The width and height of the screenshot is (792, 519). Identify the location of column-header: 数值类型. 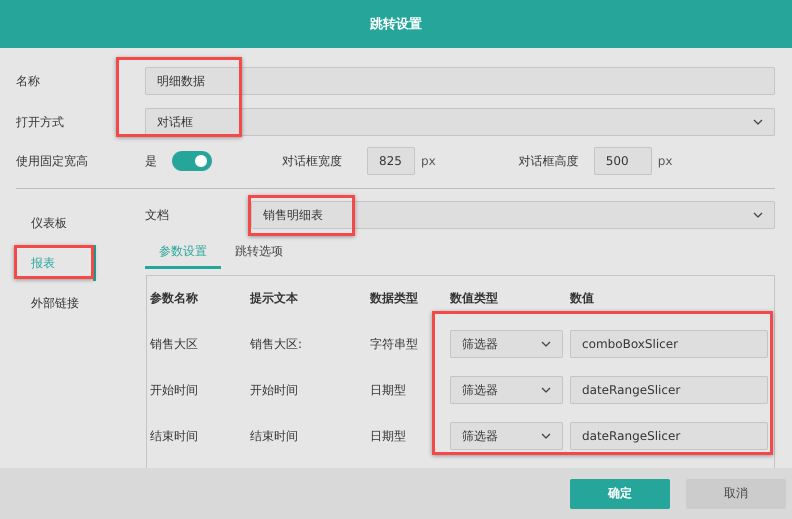
(474, 298).